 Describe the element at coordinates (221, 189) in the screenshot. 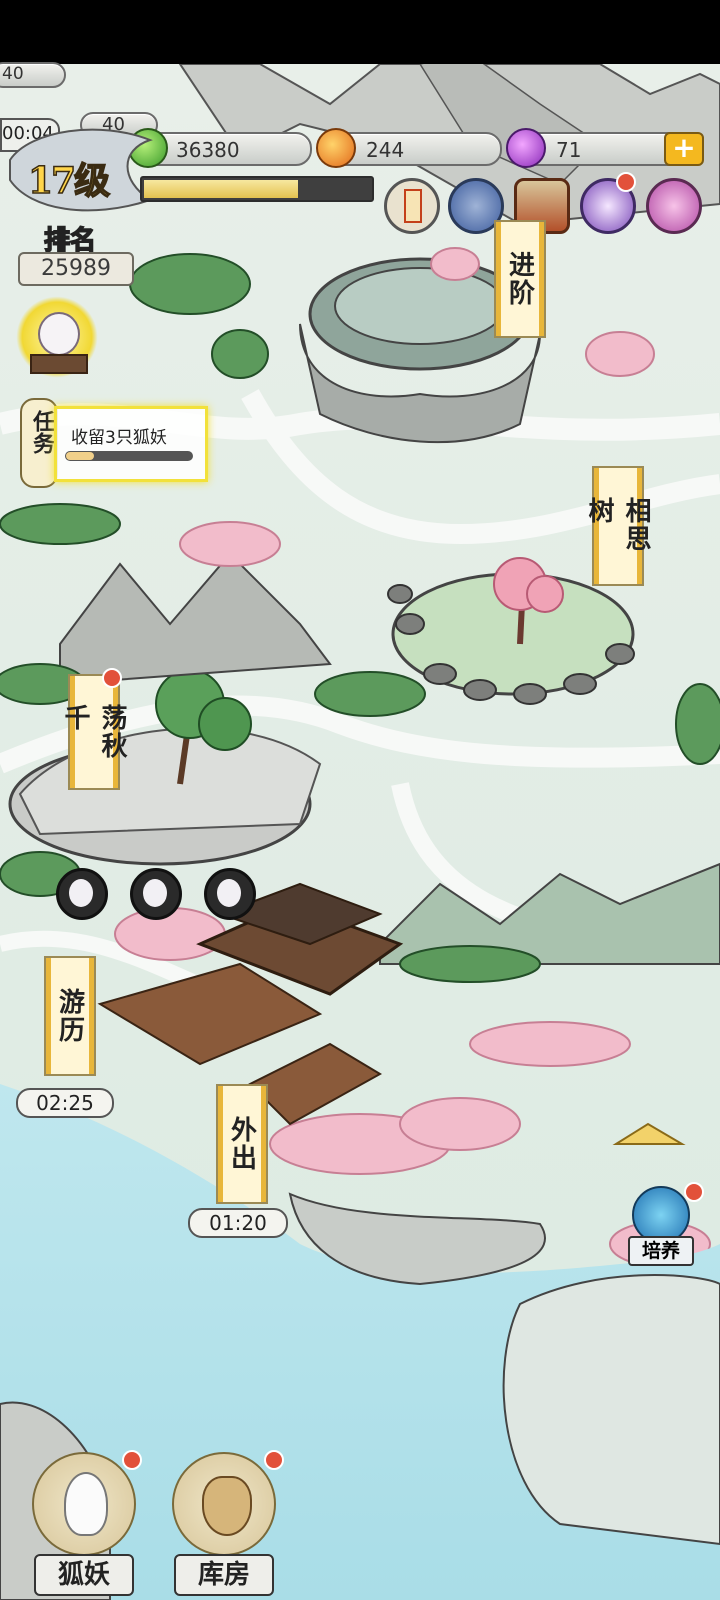

I see `xp-bar-fill` at that location.